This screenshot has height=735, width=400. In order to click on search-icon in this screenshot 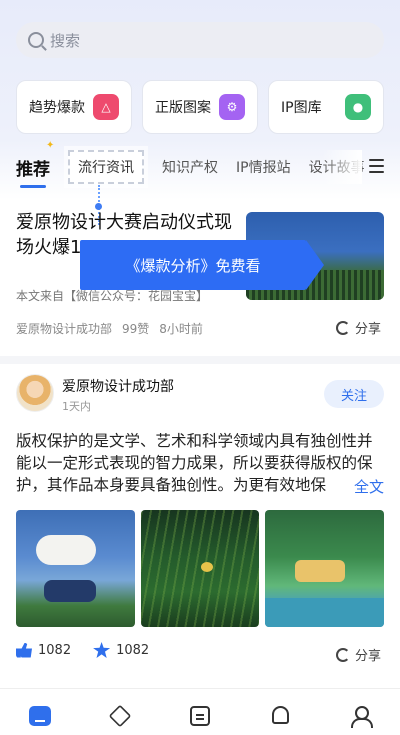, I will do `click(36, 40)`.